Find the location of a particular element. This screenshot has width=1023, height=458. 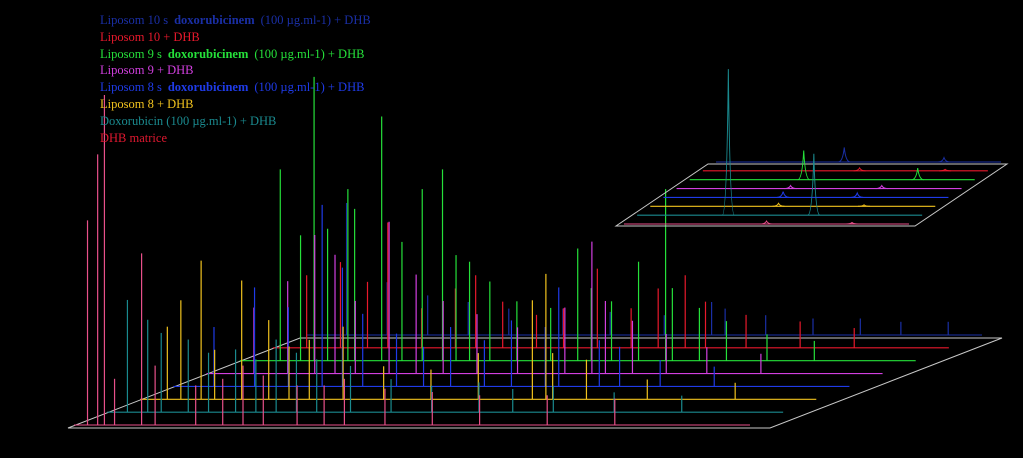

legend-prefix: Liposom 9 + DHB is located at coordinates (147, 70).